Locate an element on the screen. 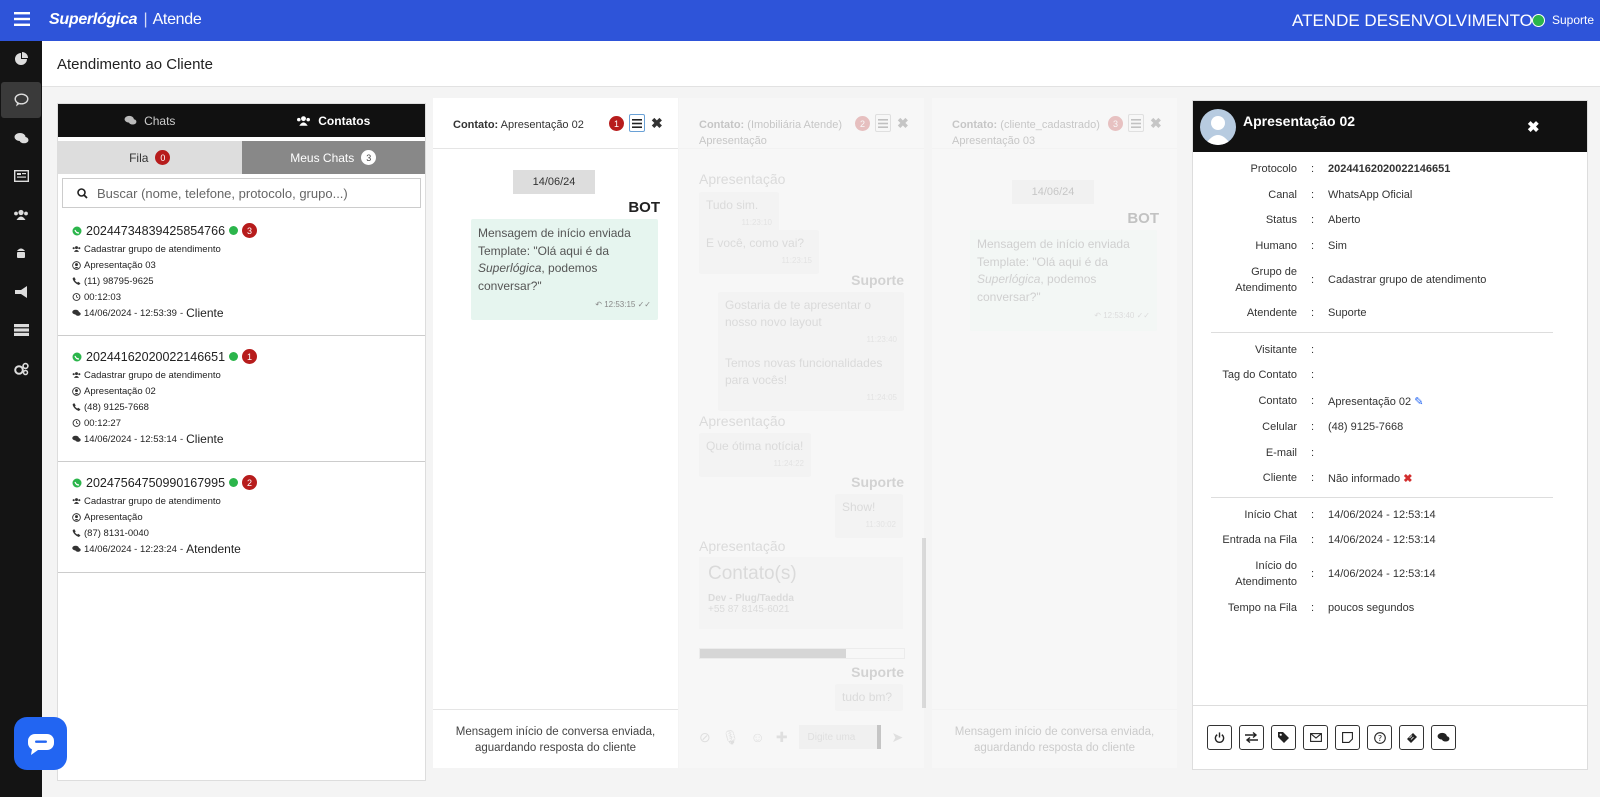  message-input: Digite uma is located at coordinates (839, 737).